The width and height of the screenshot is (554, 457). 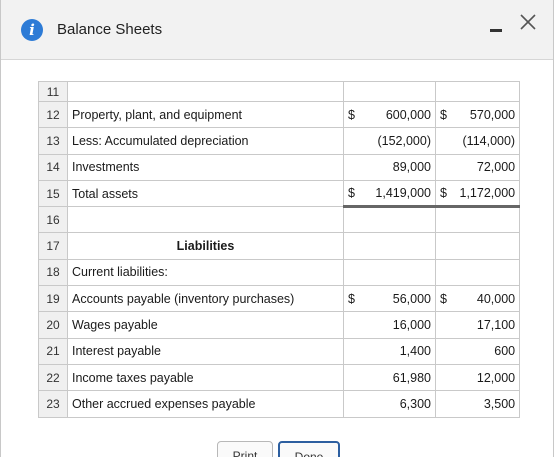 What do you see at coordinates (53, 299) in the screenshot?
I see `row-number: 19` at bounding box center [53, 299].